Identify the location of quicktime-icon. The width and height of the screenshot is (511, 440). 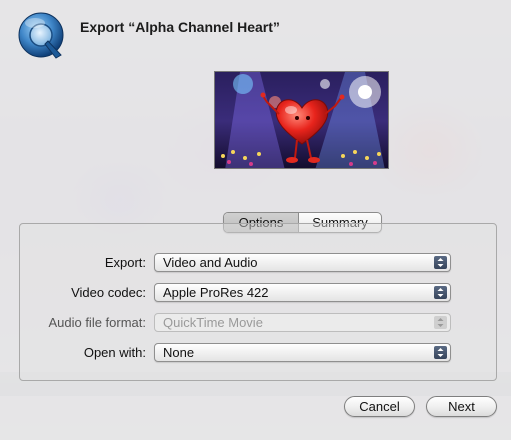
(42, 36).